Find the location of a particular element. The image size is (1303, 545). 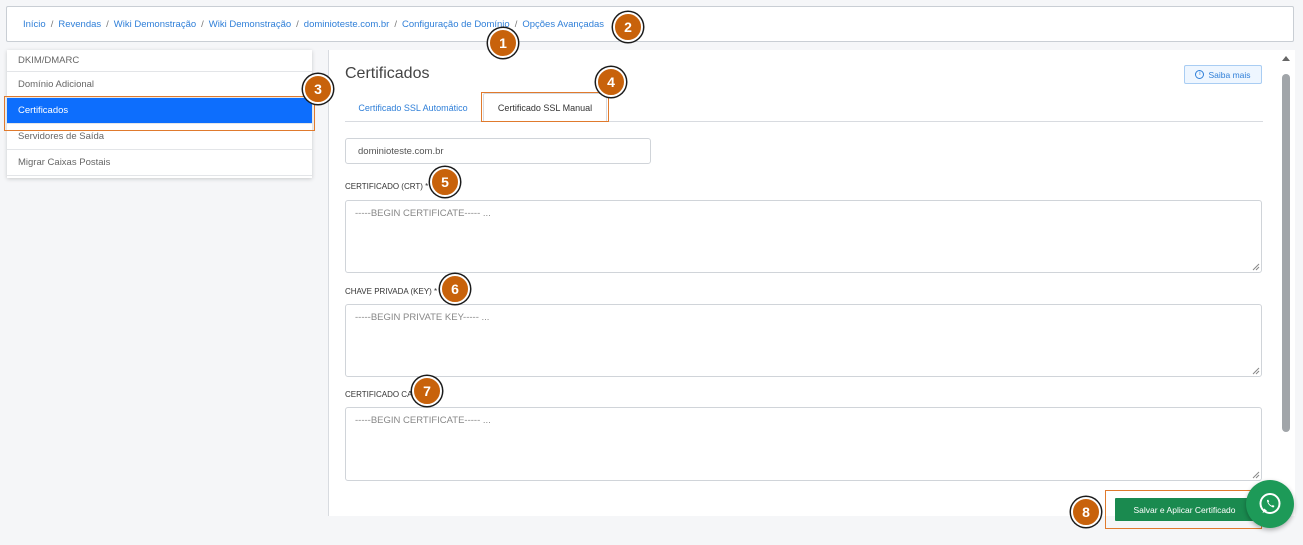

help-button: i Saiba mais is located at coordinates (1223, 74).